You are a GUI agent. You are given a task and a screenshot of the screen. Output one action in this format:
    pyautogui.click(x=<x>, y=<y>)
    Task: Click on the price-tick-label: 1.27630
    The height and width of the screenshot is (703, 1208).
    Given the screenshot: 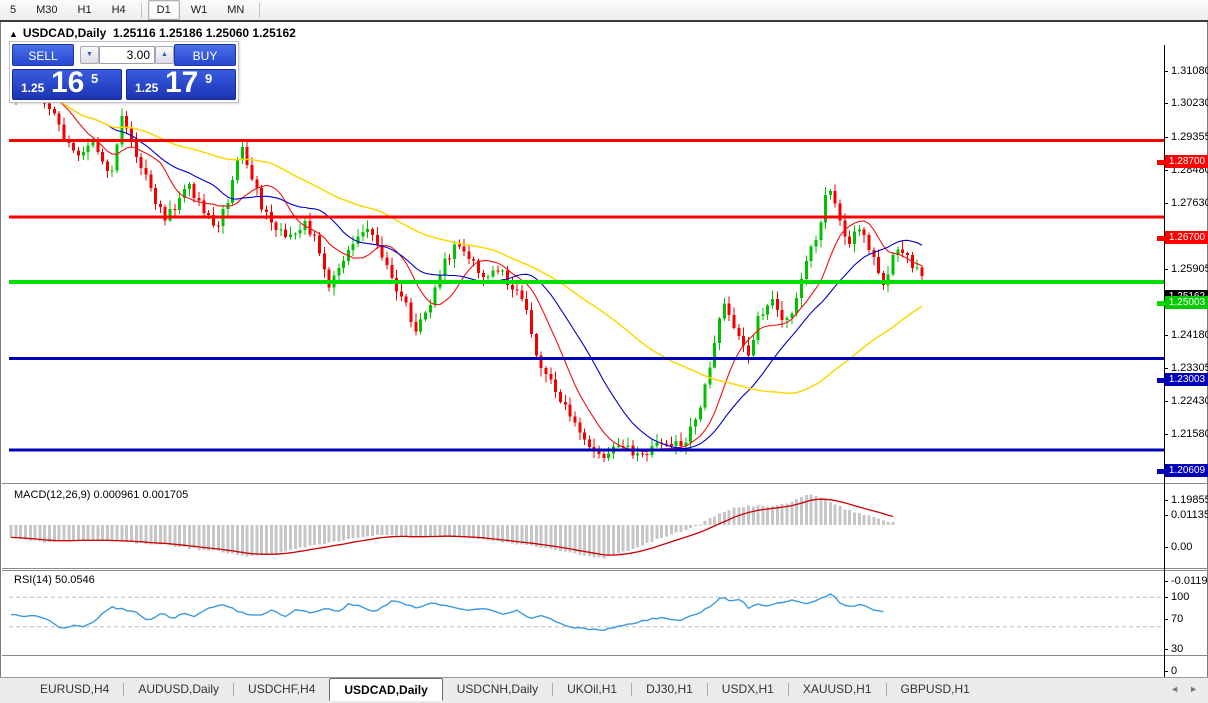 What is the action you would take?
    pyautogui.click(x=1189, y=202)
    